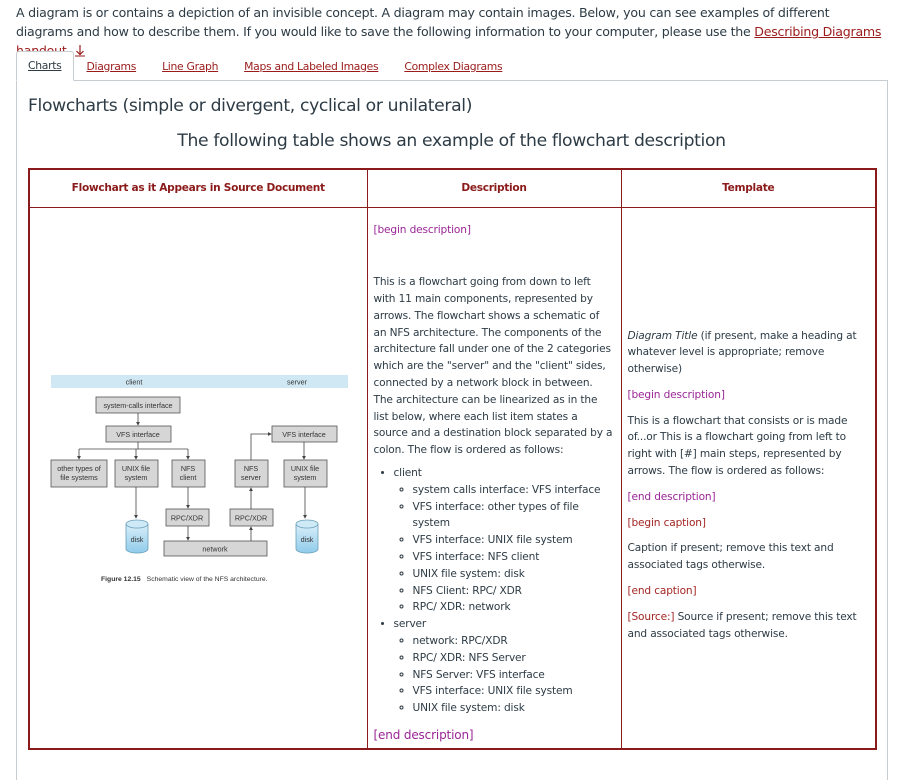 Image resolution: width=903 pixels, height=780 pixels. I want to click on box-rpc-xdr-client: RPC/XDR, so click(187, 517).